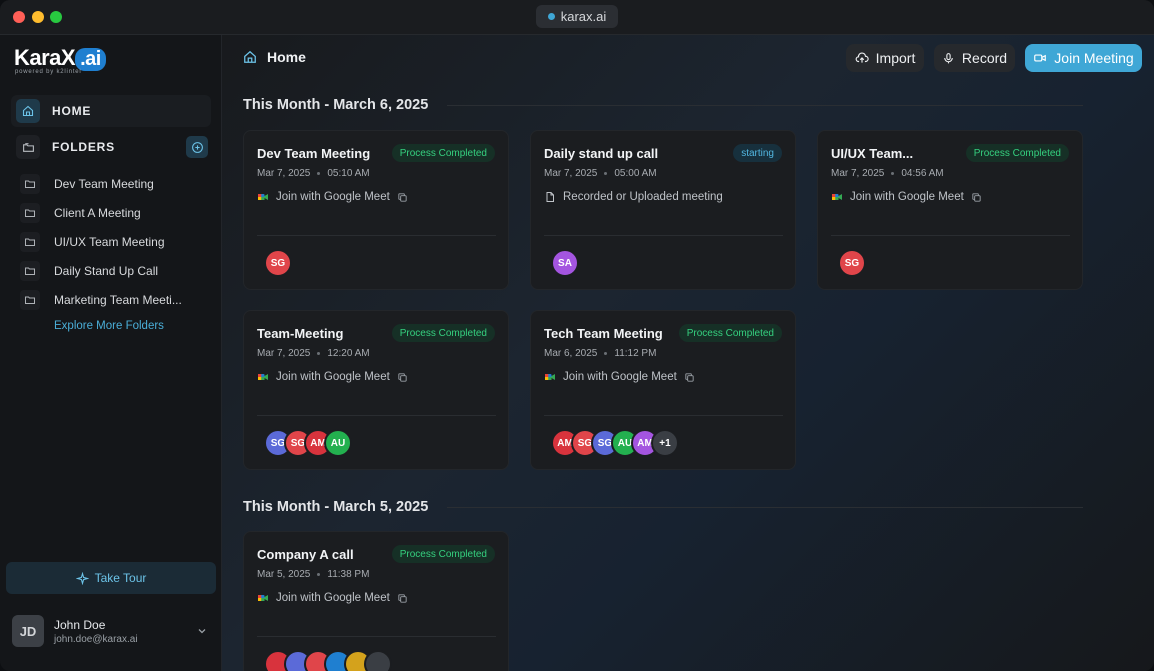 The width and height of the screenshot is (1154, 671). What do you see at coordinates (665, 443) in the screenshot?
I see `avatar: +1` at bounding box center [665, 443].